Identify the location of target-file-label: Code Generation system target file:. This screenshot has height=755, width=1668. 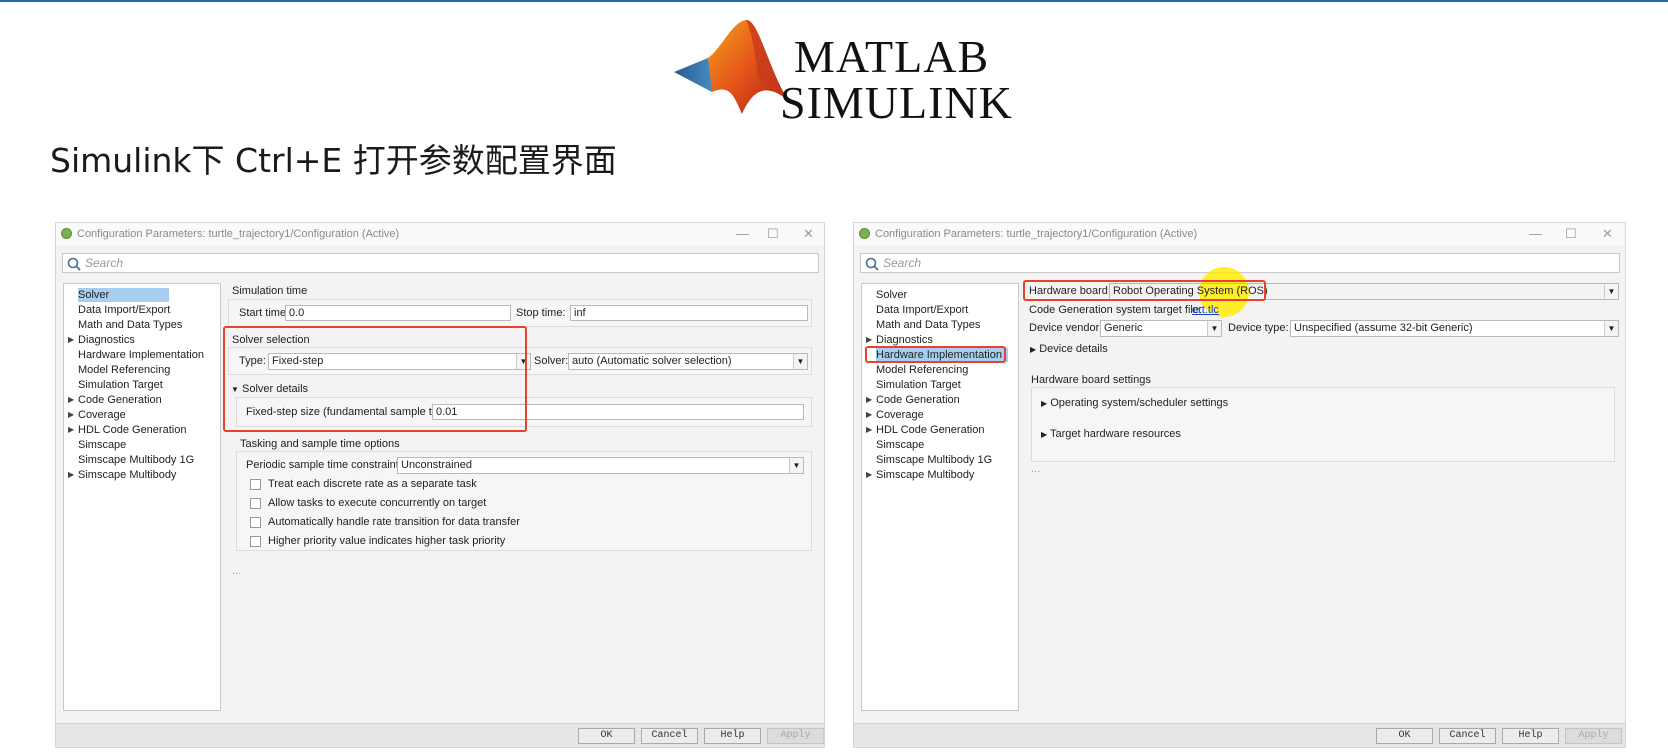
(1116, 310).